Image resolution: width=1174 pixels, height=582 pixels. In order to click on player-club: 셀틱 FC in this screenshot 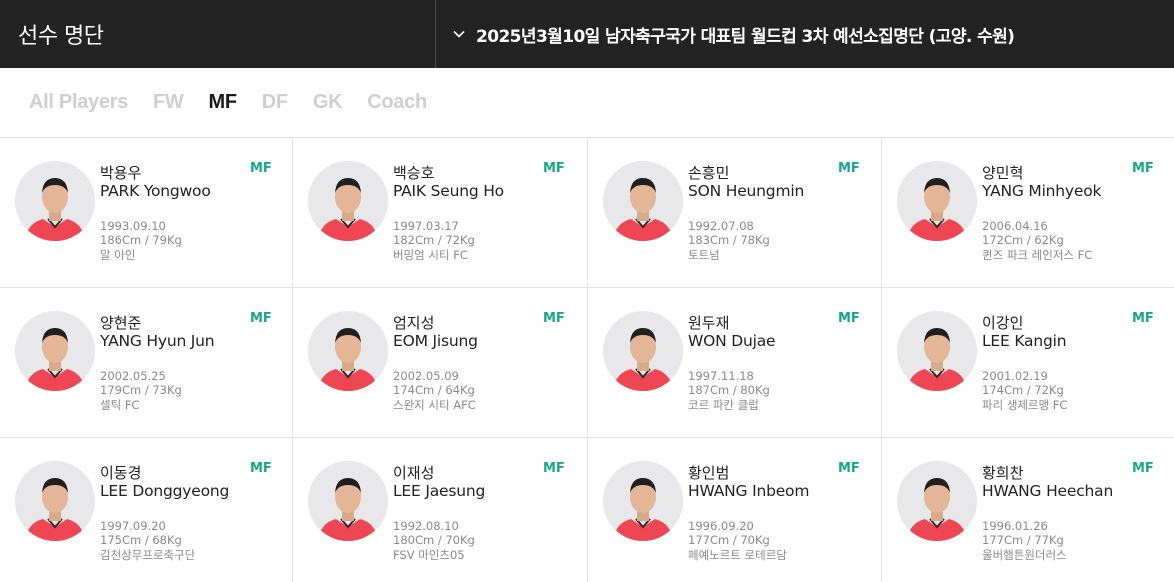, I will do `click(120, 405)`.